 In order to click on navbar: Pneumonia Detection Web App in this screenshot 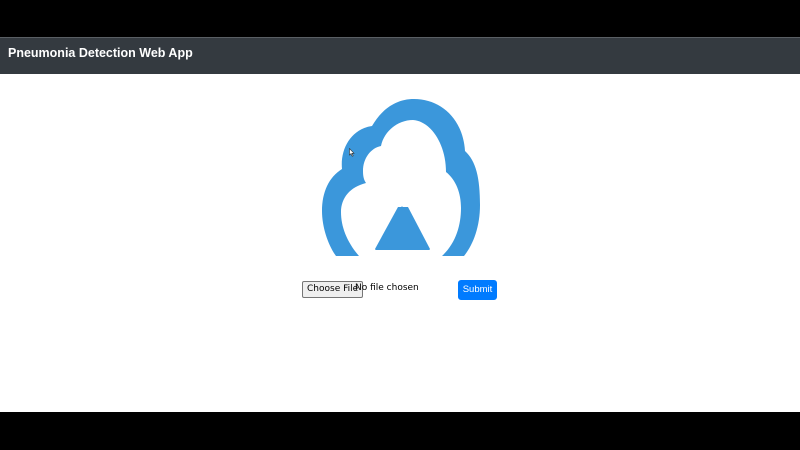, I will do `click(400, 55)`.